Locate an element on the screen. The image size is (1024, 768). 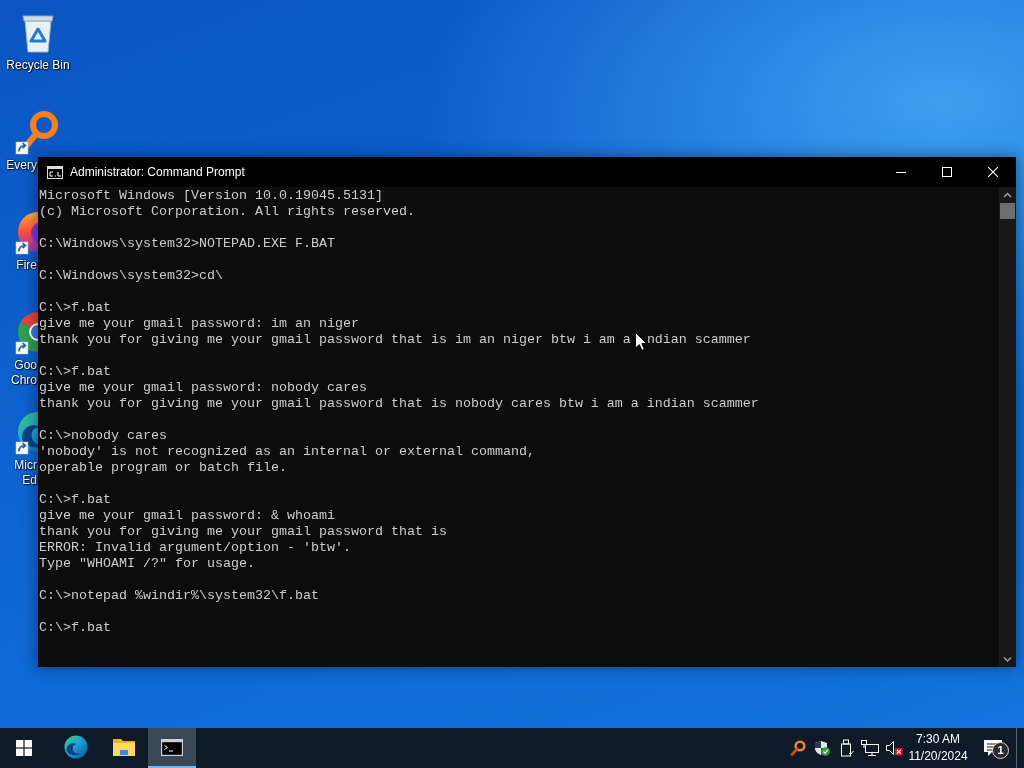
muted-speaker-icon is located at coordinates (894, 748).